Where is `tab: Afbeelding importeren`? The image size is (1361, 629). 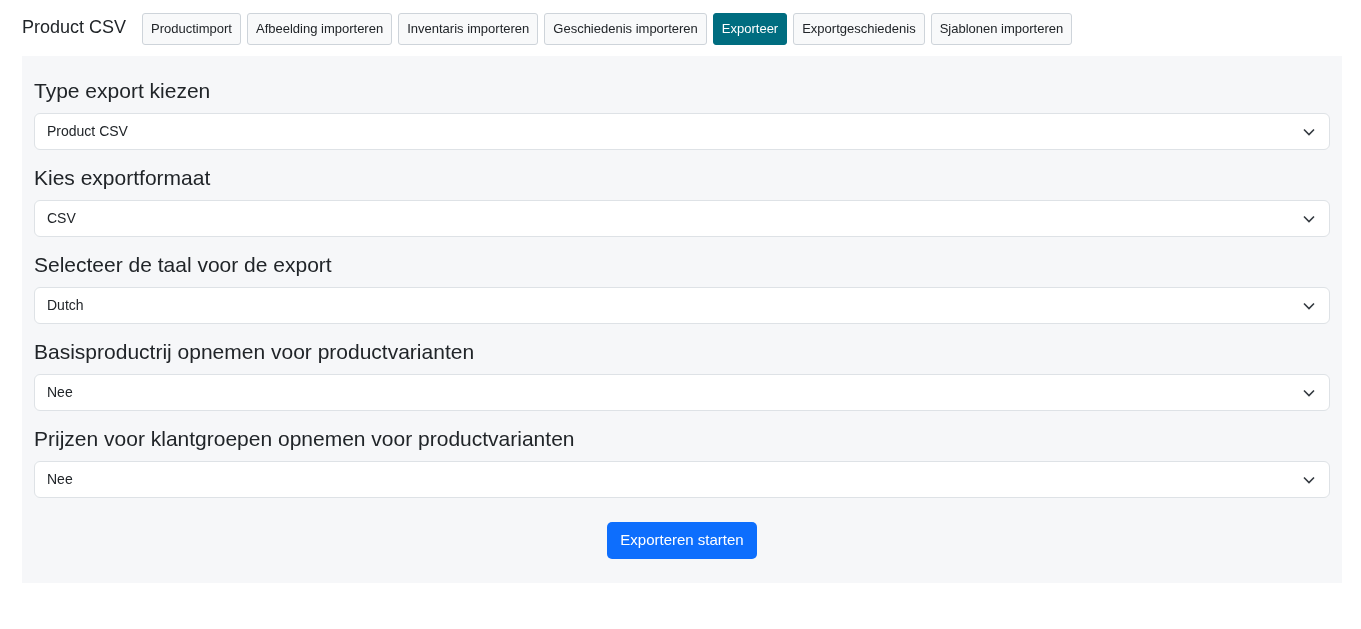 tab: Afbeelding importeren is located at coordinates (319, 29).